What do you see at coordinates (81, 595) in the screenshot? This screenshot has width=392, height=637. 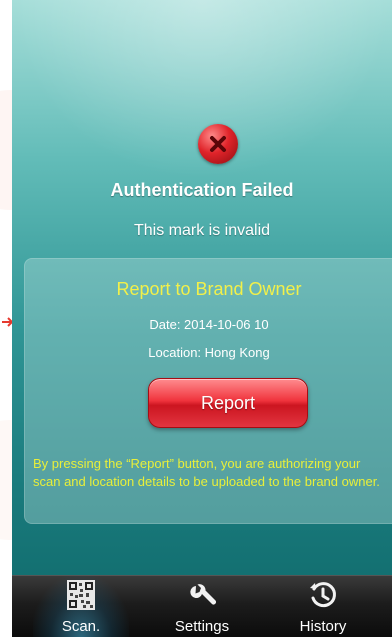 I see `qr-code-icon` at bounding box center [81, 595].